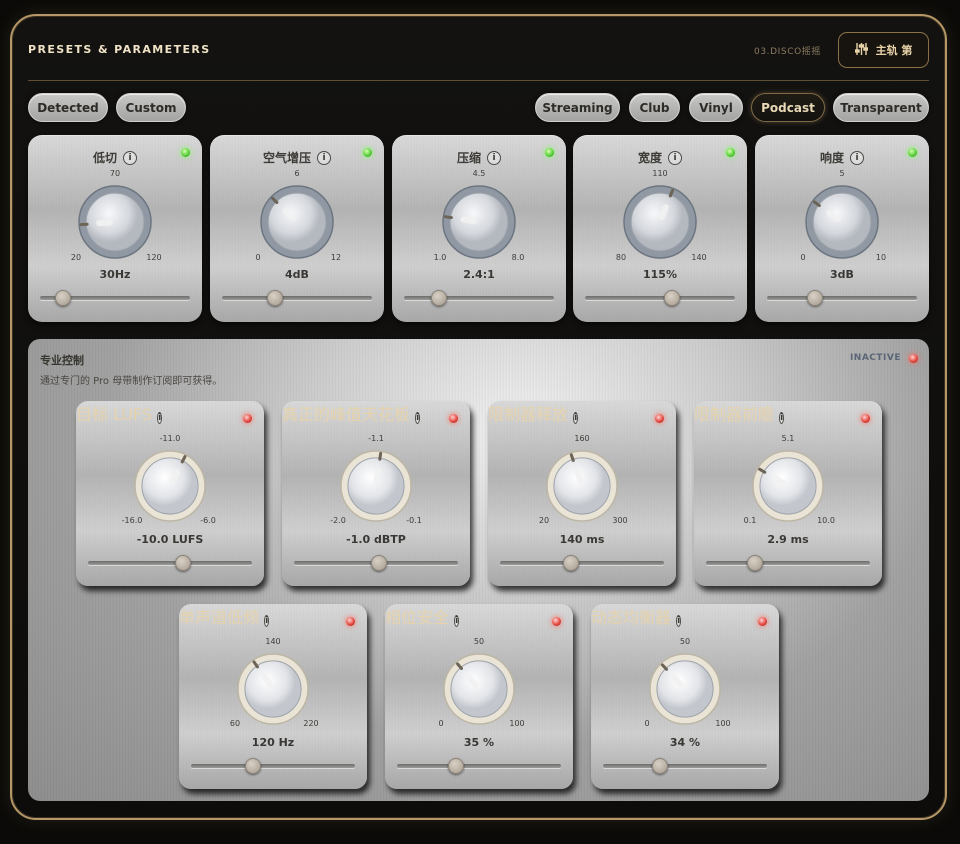 The image size is (960, 844). I want to click on control-value: 34 %, so click(685, 742).